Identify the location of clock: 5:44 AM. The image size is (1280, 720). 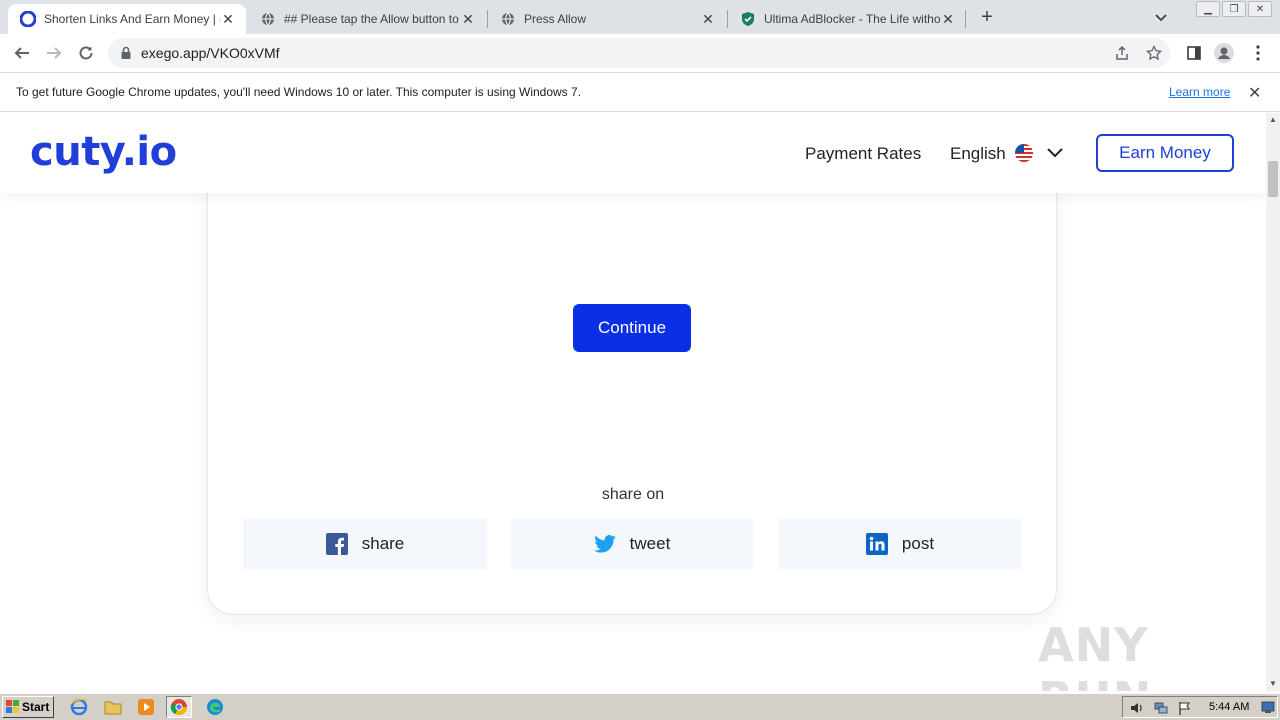
(1229, 707).